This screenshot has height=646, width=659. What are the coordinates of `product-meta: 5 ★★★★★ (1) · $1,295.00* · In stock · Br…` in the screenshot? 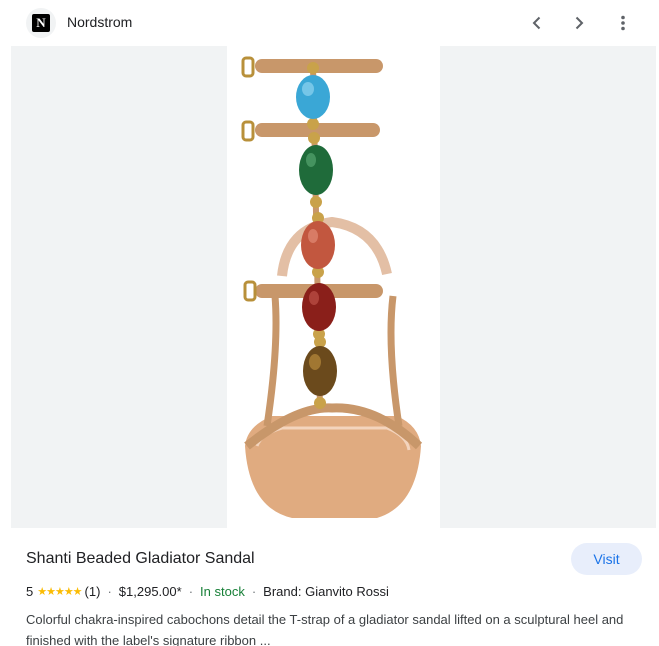 It's located at (207, 591).